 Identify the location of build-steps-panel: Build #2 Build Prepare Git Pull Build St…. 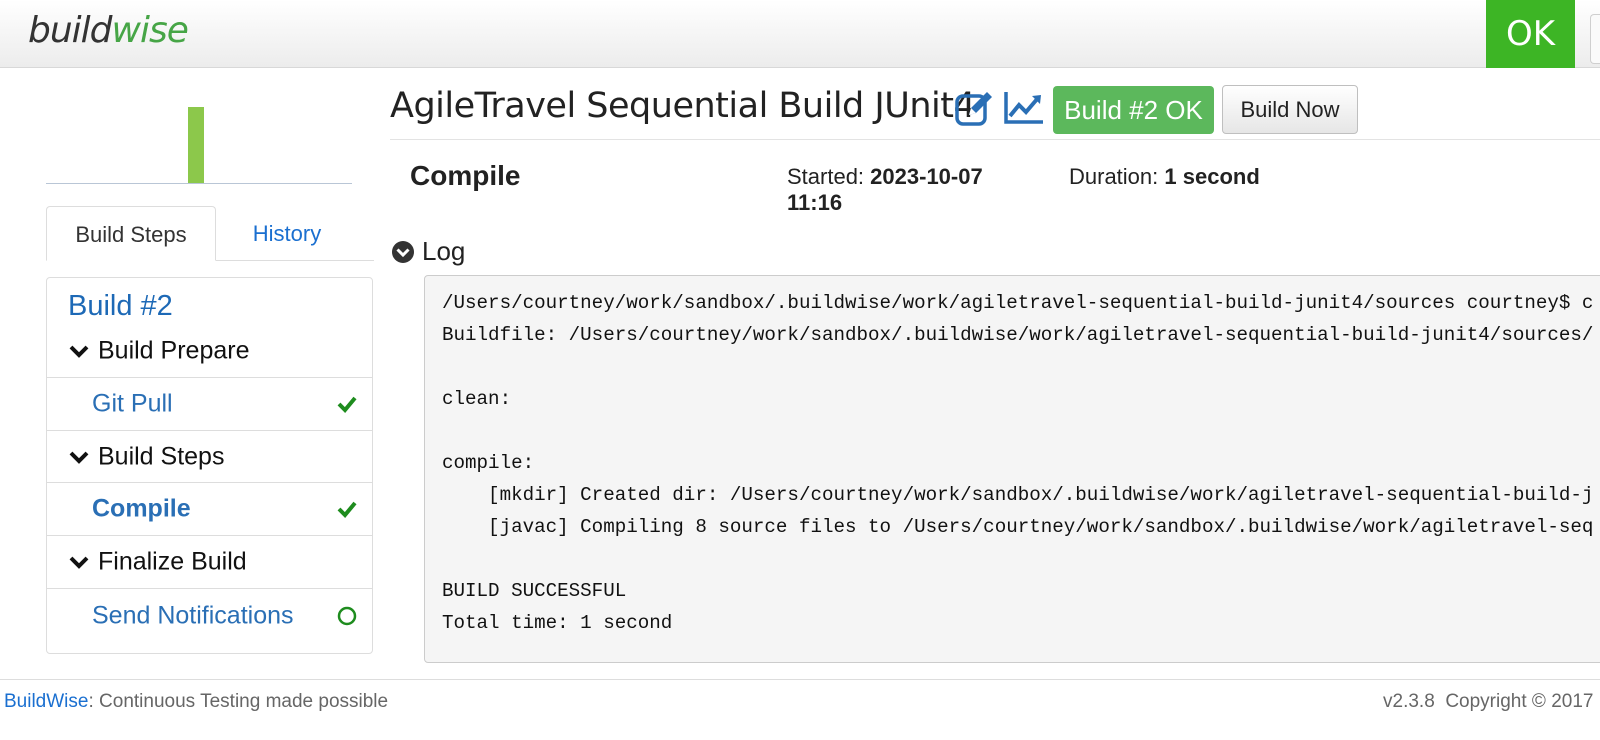
(209, 465).